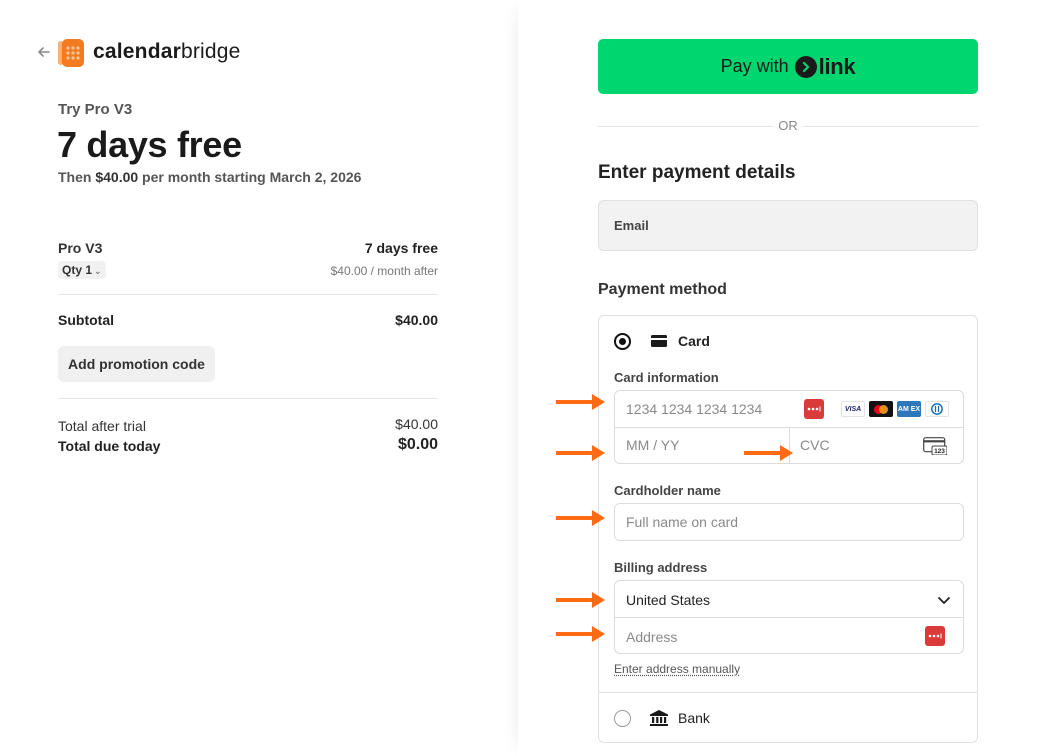 The width and height of the screenshot is (1050, 756). I want to click on pay-with-label: Pay with, so click(754, 66).